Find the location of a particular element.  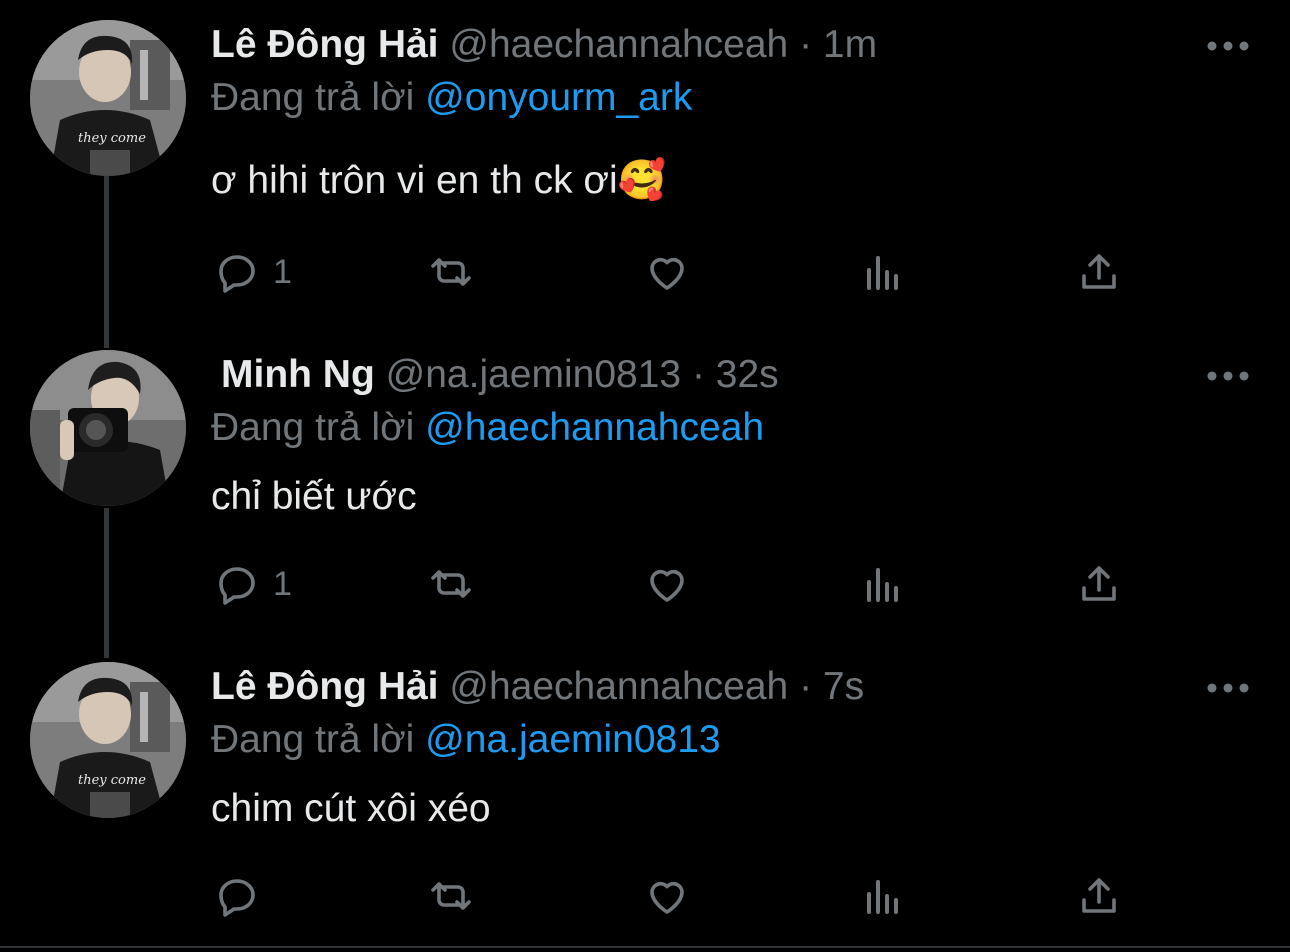

tweet-header: Minh Ng @na.jaemin0813 · 32s is located at coordinates (500, 375).